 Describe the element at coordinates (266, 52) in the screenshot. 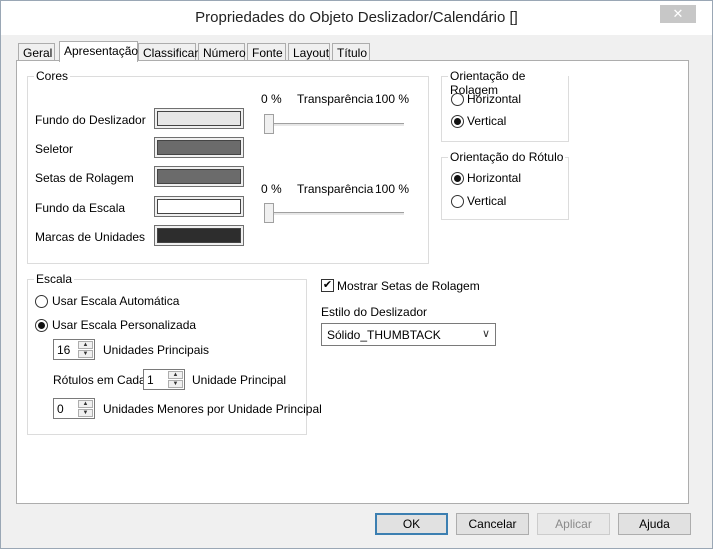

I see `tab-fonte: Fonte` at that location.